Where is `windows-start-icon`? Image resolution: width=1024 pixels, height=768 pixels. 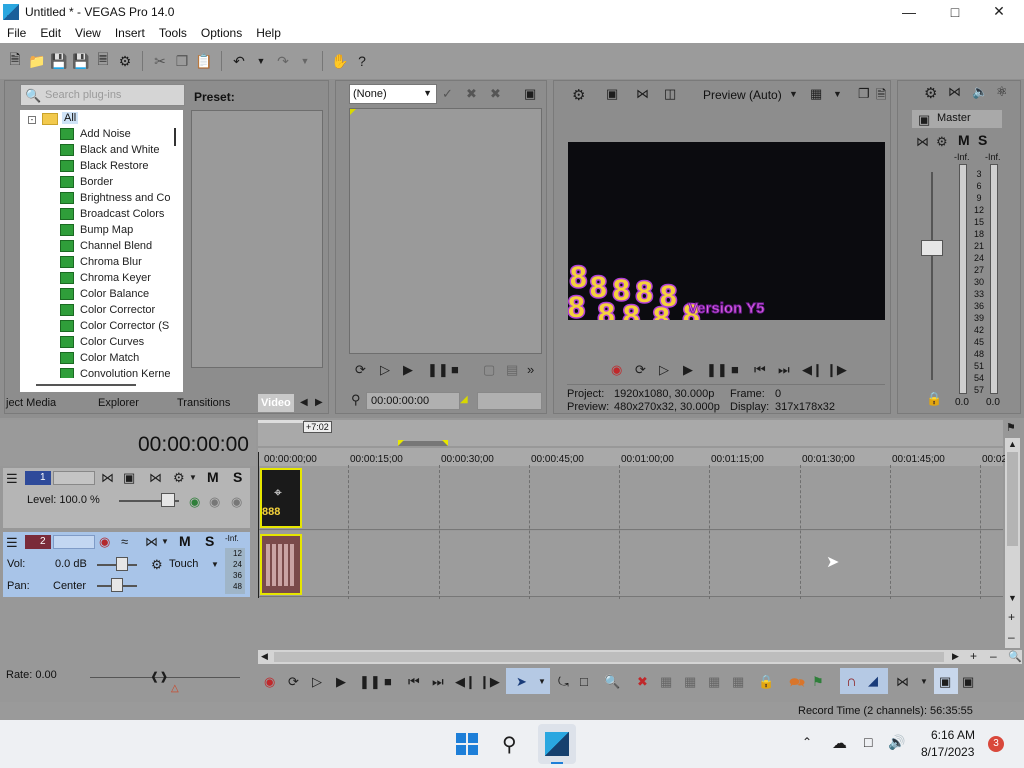 windows-start-icon is located at coordinates (467, 744).